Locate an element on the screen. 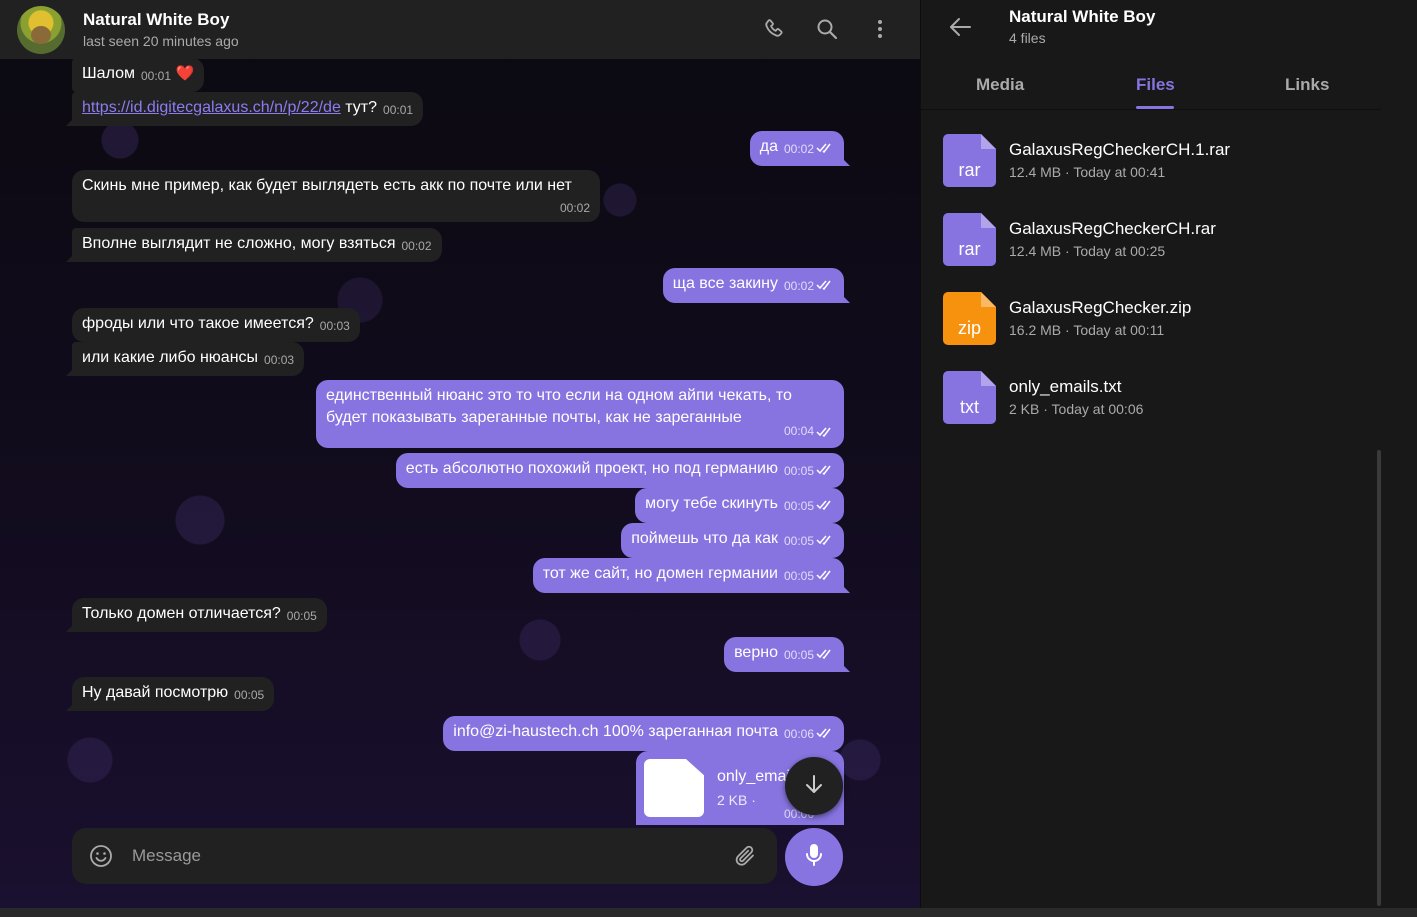  file-name: GalaxusRegCheckerCH.rar is located at coordinates (1112, 229).